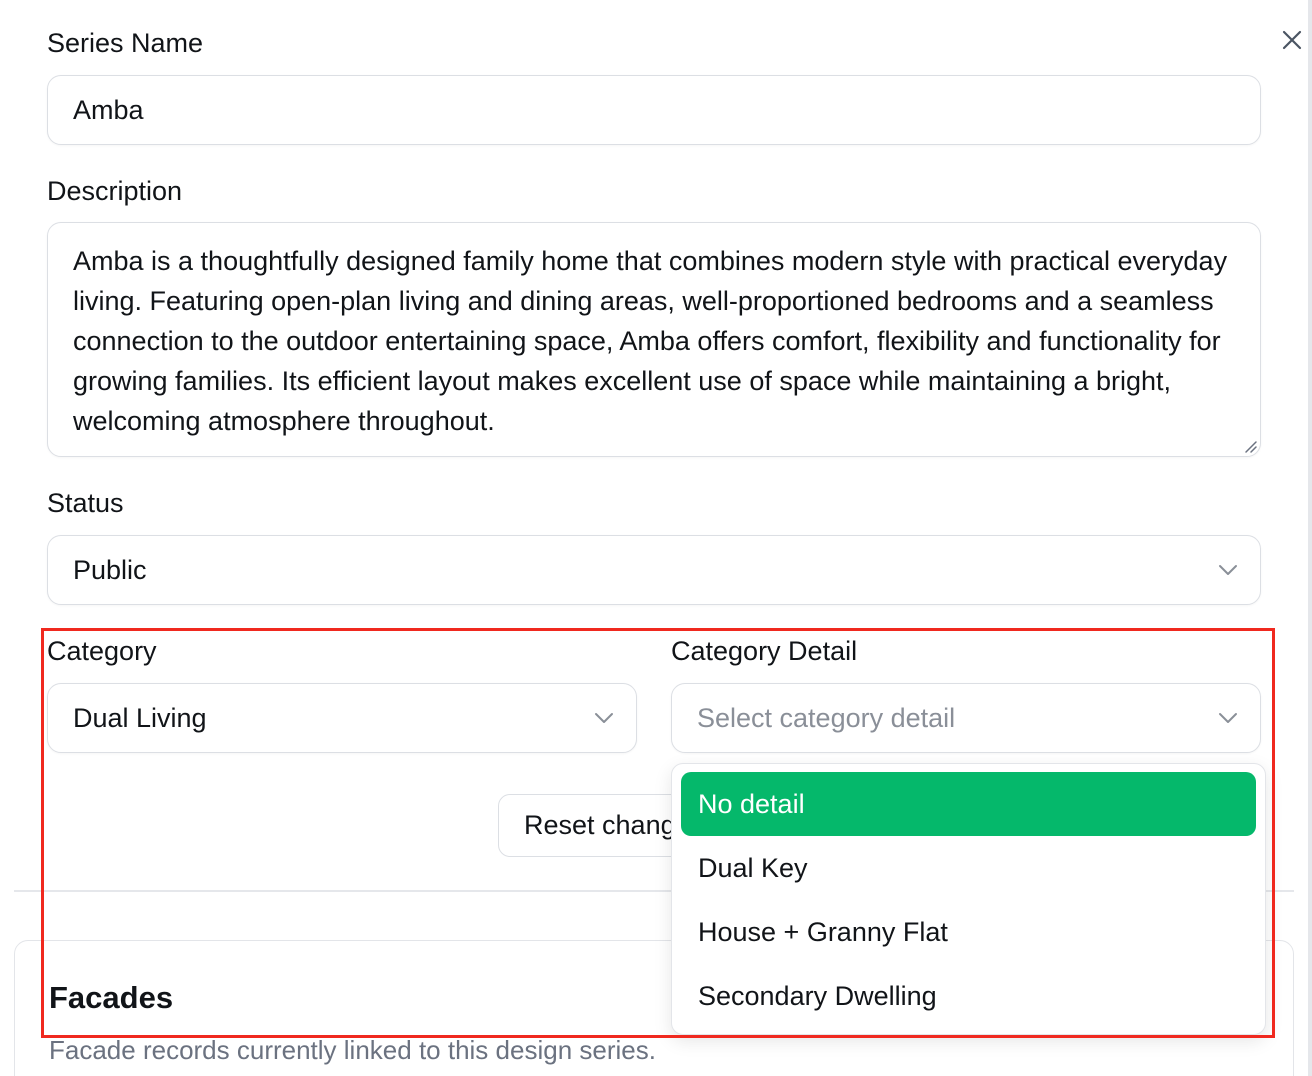 This screenshot has width=1312, height=1076. What do you see at coordinates (140, 717) in the screenshot?
I see `category-value: Dual Living` at bounding box center [140, 717].